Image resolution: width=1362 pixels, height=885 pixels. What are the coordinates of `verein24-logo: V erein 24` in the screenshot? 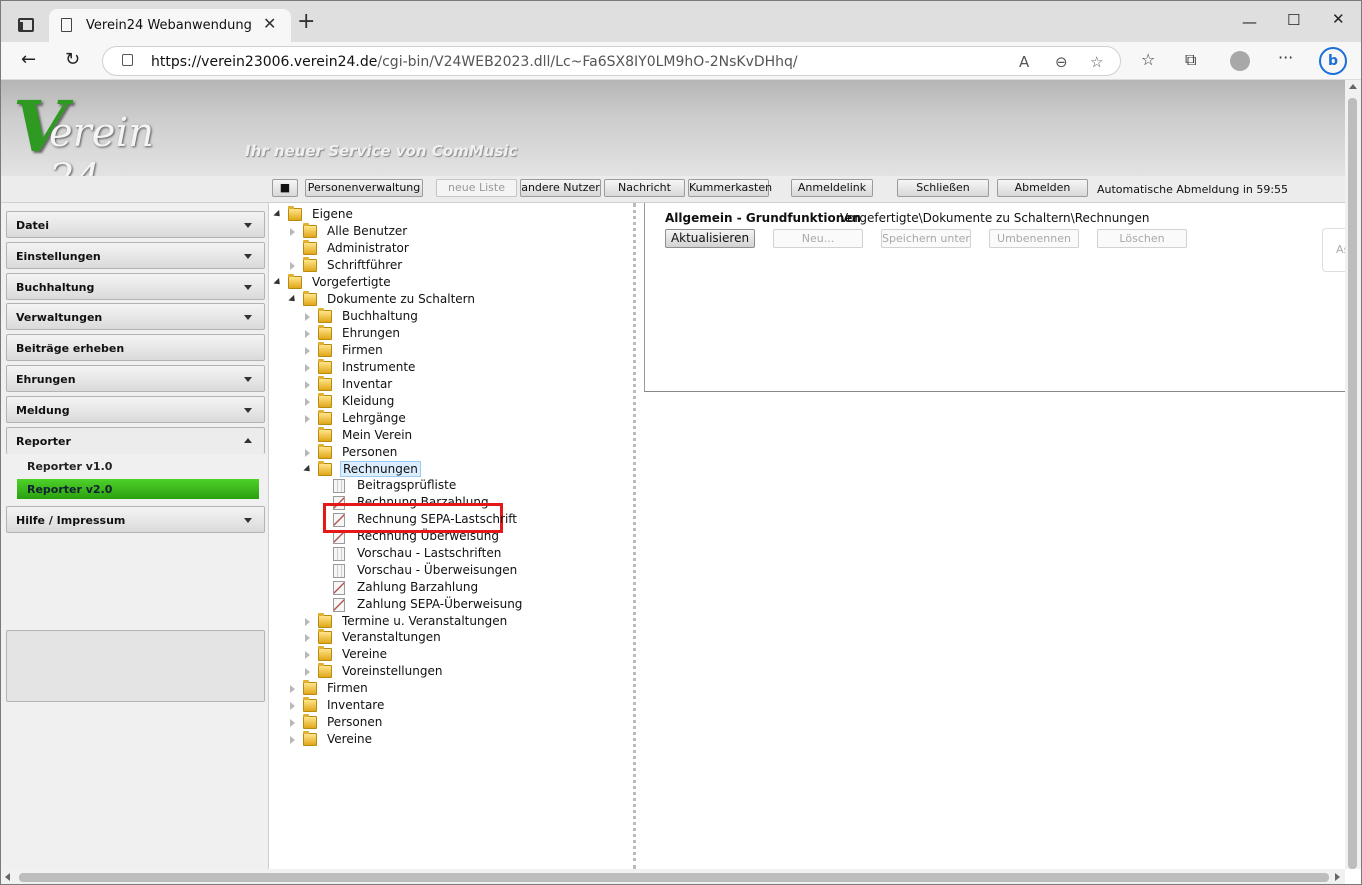 It's located at (109, 145).